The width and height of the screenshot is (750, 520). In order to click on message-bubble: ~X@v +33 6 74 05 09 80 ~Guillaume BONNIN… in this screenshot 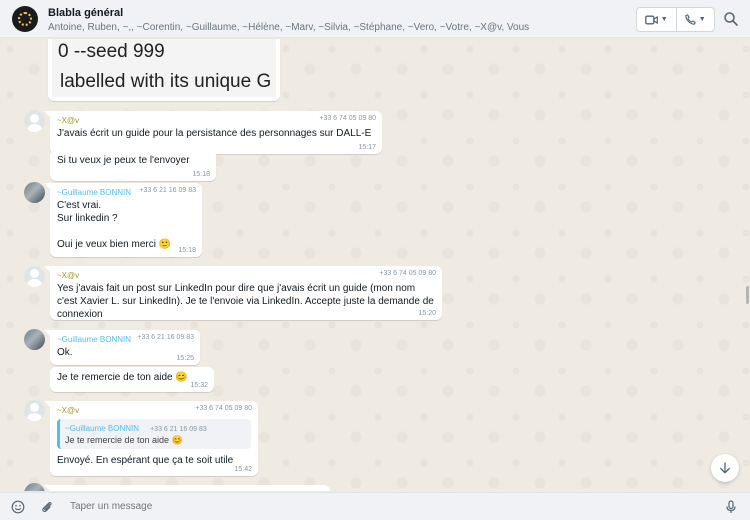, I will do `click(151, 438)`.